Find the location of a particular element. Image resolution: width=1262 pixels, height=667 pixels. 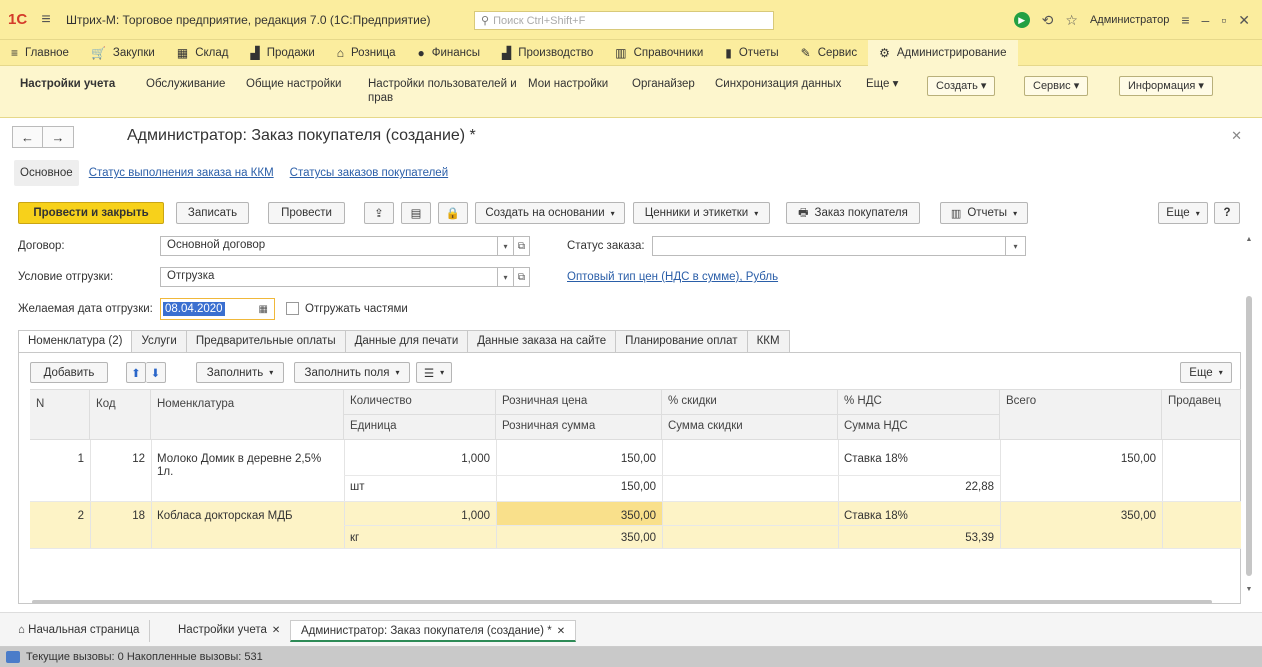

col-header-n: N is located at coordinates (60, 415).